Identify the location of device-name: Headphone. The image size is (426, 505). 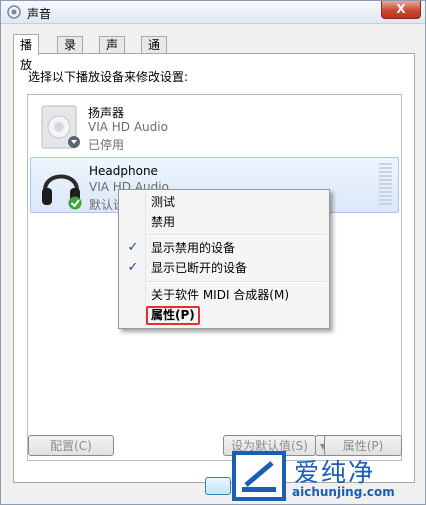
(123, 171).